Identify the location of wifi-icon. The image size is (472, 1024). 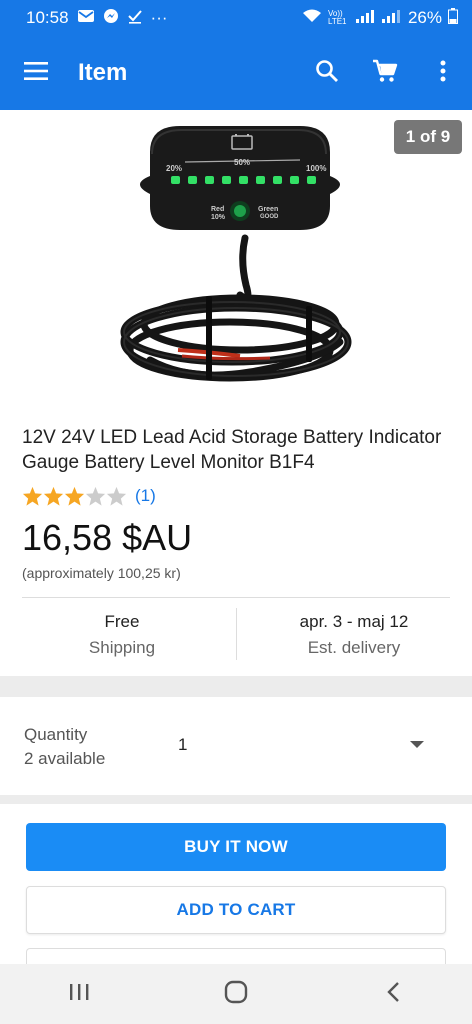
(312, 18).